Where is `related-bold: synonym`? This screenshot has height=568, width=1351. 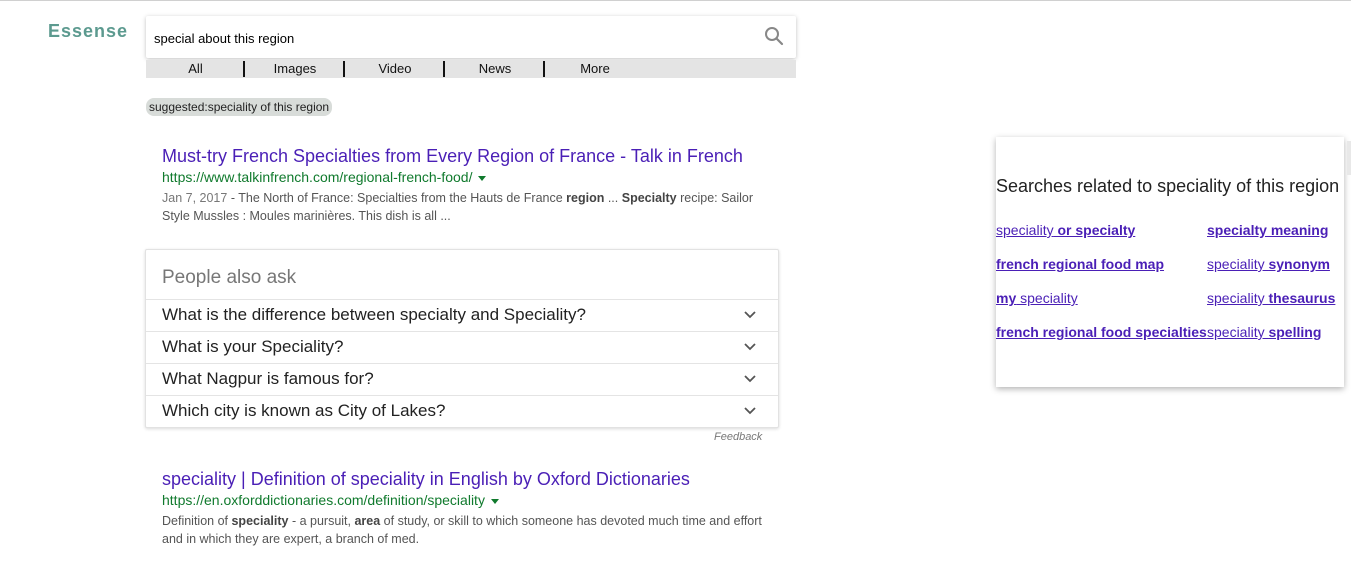 related-bold: synonym is located at coordinates (1299, 264).